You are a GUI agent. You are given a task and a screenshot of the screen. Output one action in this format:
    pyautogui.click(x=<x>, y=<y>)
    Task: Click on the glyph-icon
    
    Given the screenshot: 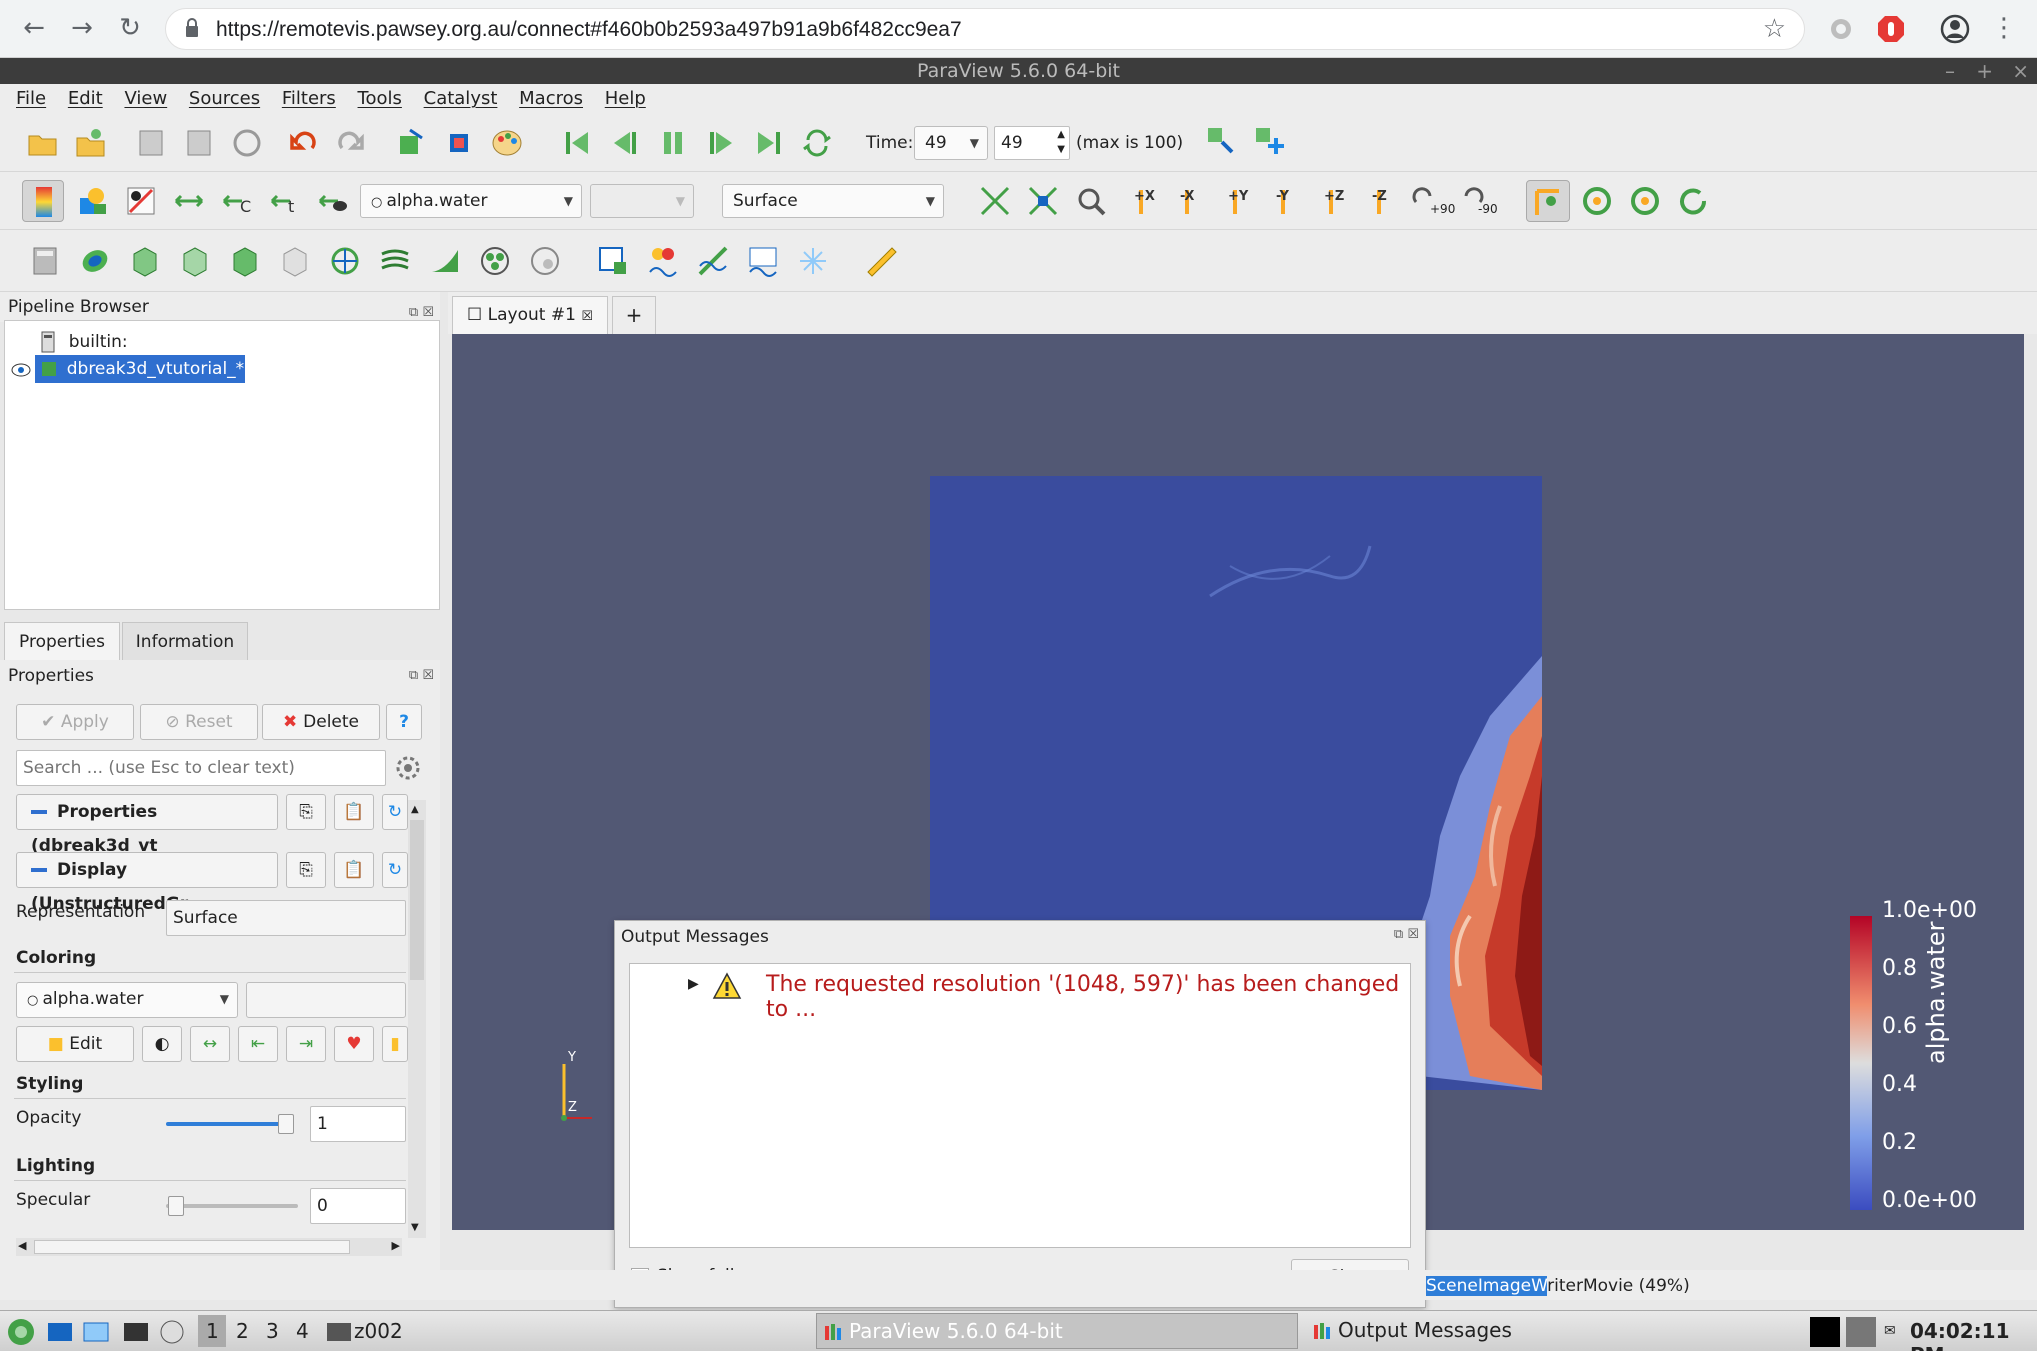 What is the action you would take?
    pyautogui.click(x=345, y=261)
    